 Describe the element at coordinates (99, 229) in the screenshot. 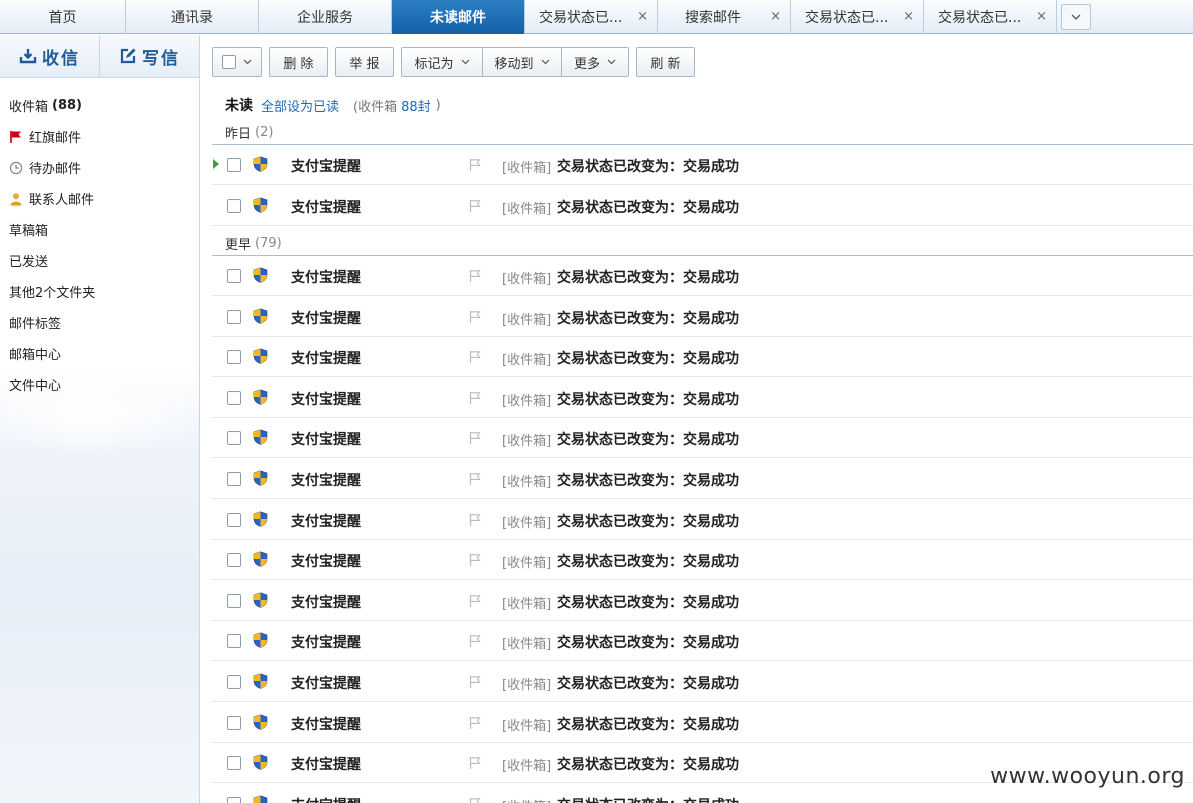

I see `sidebar-item-drafts: 草稿箱` at that location.